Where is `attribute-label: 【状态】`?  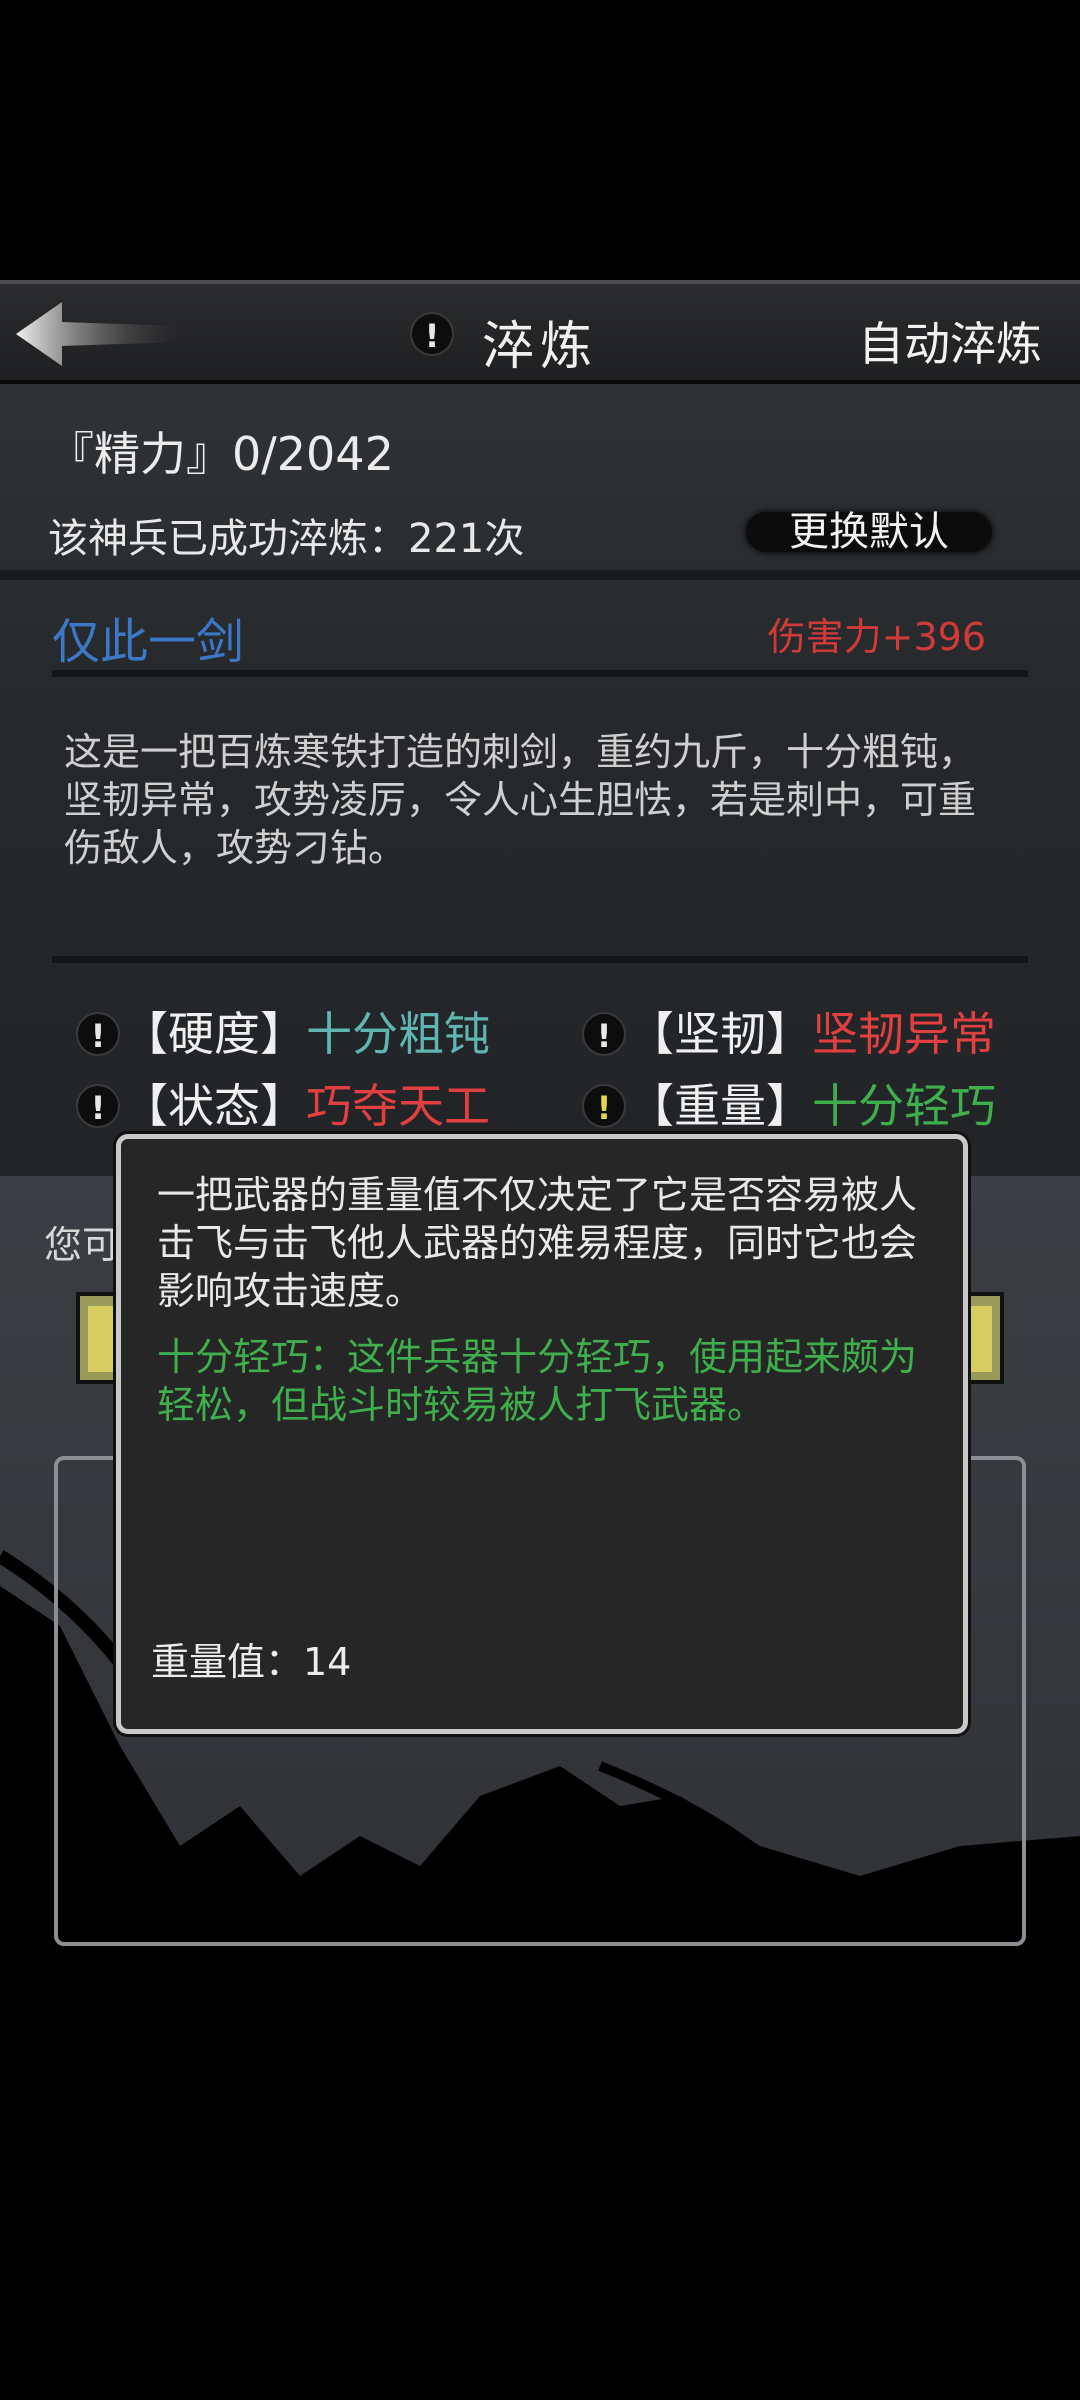
attribute-label: 【状态】 is located at coordinates (214, 1106).